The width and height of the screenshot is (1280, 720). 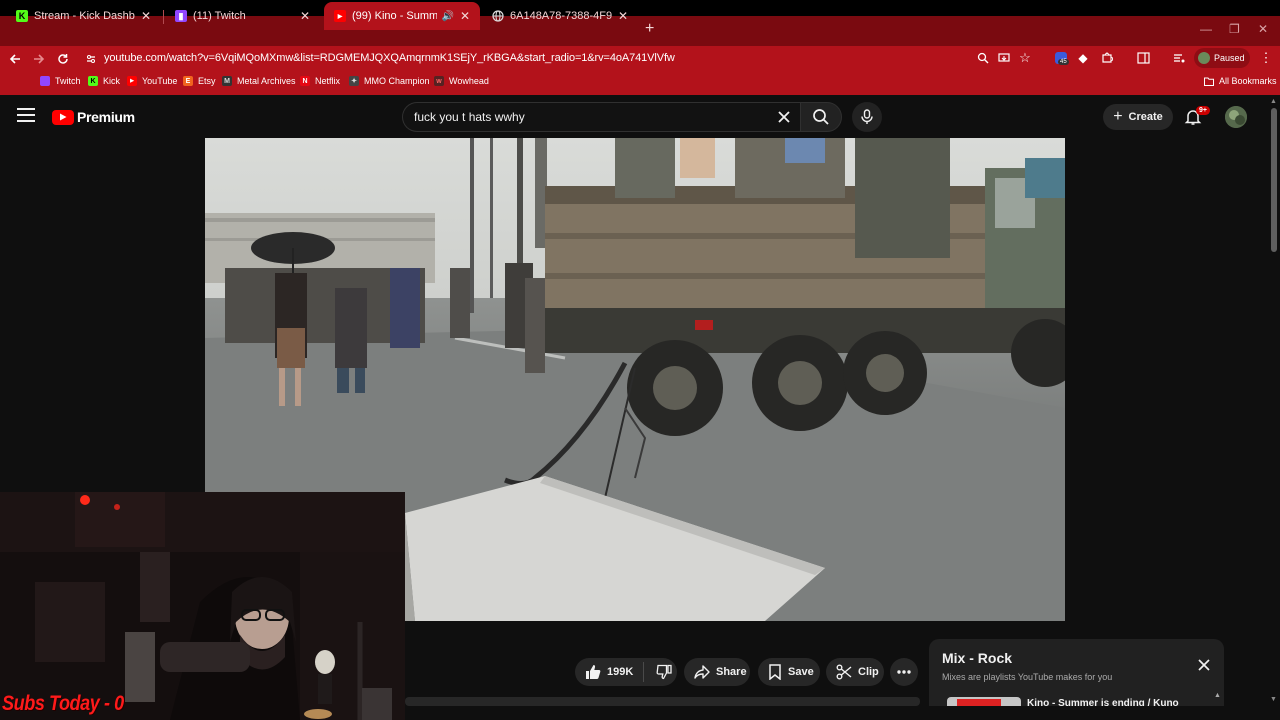 I want to click on bookmark-youtube: ▶ YouTube, so click(x=152, y=81).